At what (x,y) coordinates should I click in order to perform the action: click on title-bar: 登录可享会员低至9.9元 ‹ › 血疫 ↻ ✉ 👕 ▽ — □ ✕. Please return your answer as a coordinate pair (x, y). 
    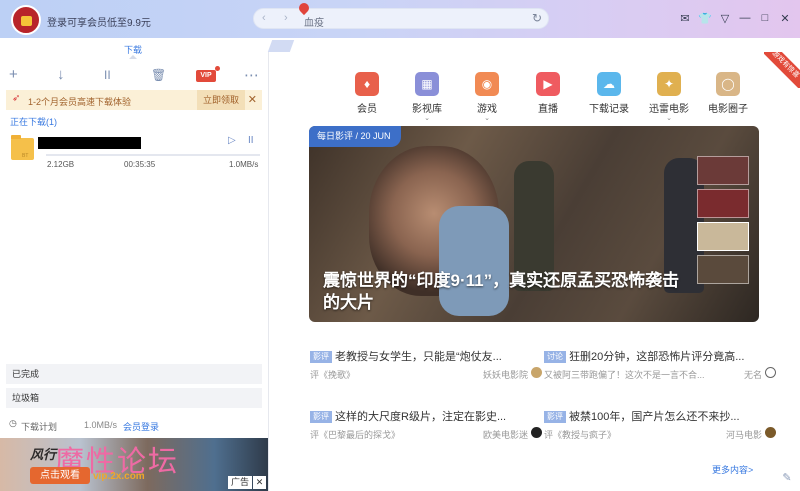
    Looking at the image, I should click on (400, 19).